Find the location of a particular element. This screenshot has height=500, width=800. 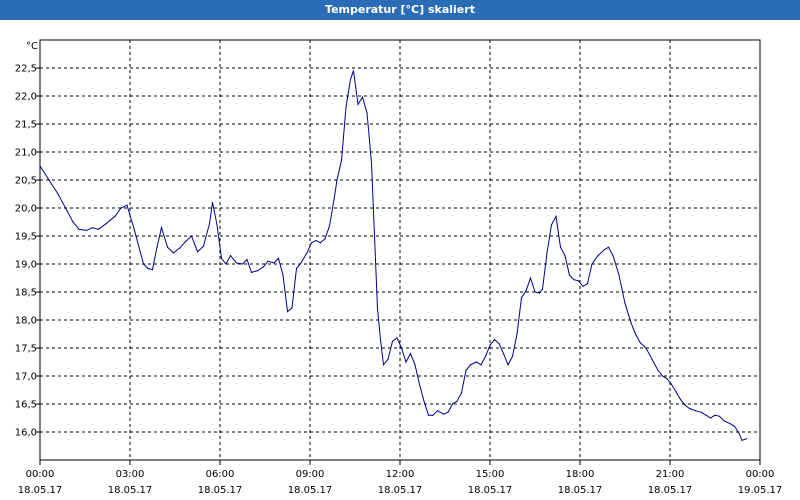

y-tick-label: 20,5 is located at coordinates (26, 181).